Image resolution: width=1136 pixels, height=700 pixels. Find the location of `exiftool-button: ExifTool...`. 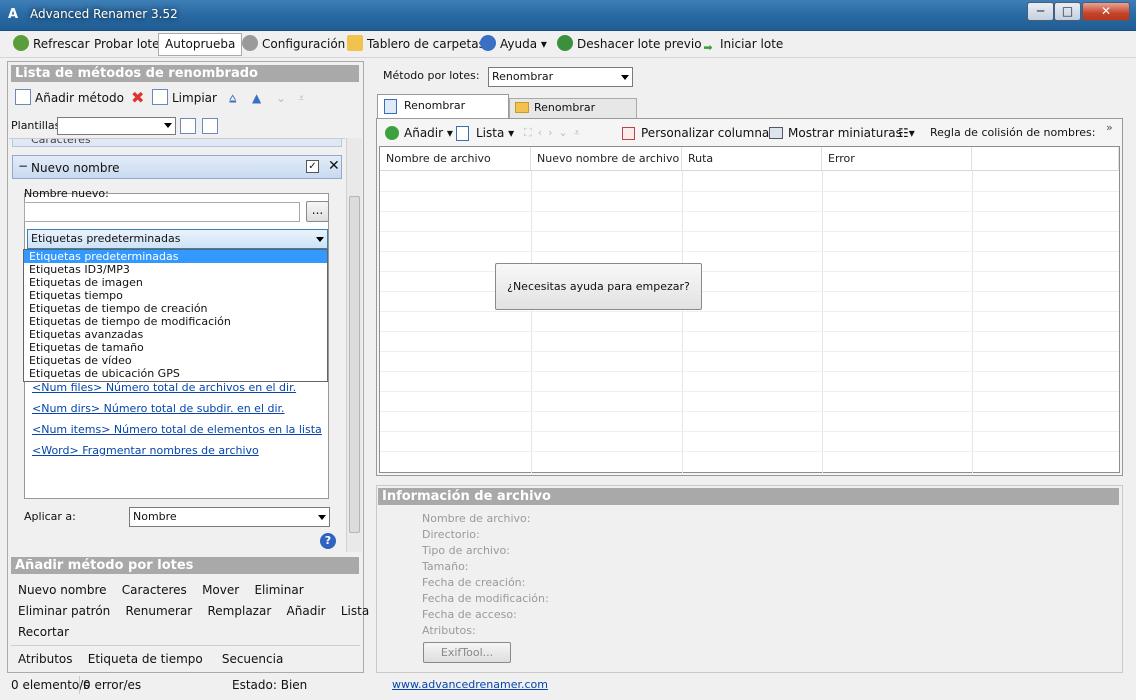

exiftool-button: ExifTool... is located at coordinates (467, 652).